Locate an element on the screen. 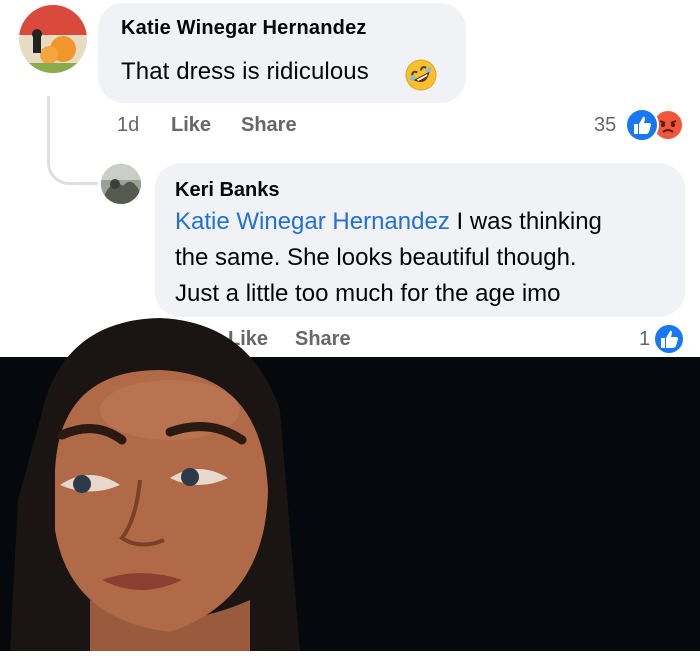 This screenshot has width=700, height=656. reply-text-line-2: the same. She looks beautiful though. is located at coordinates (376, 257).